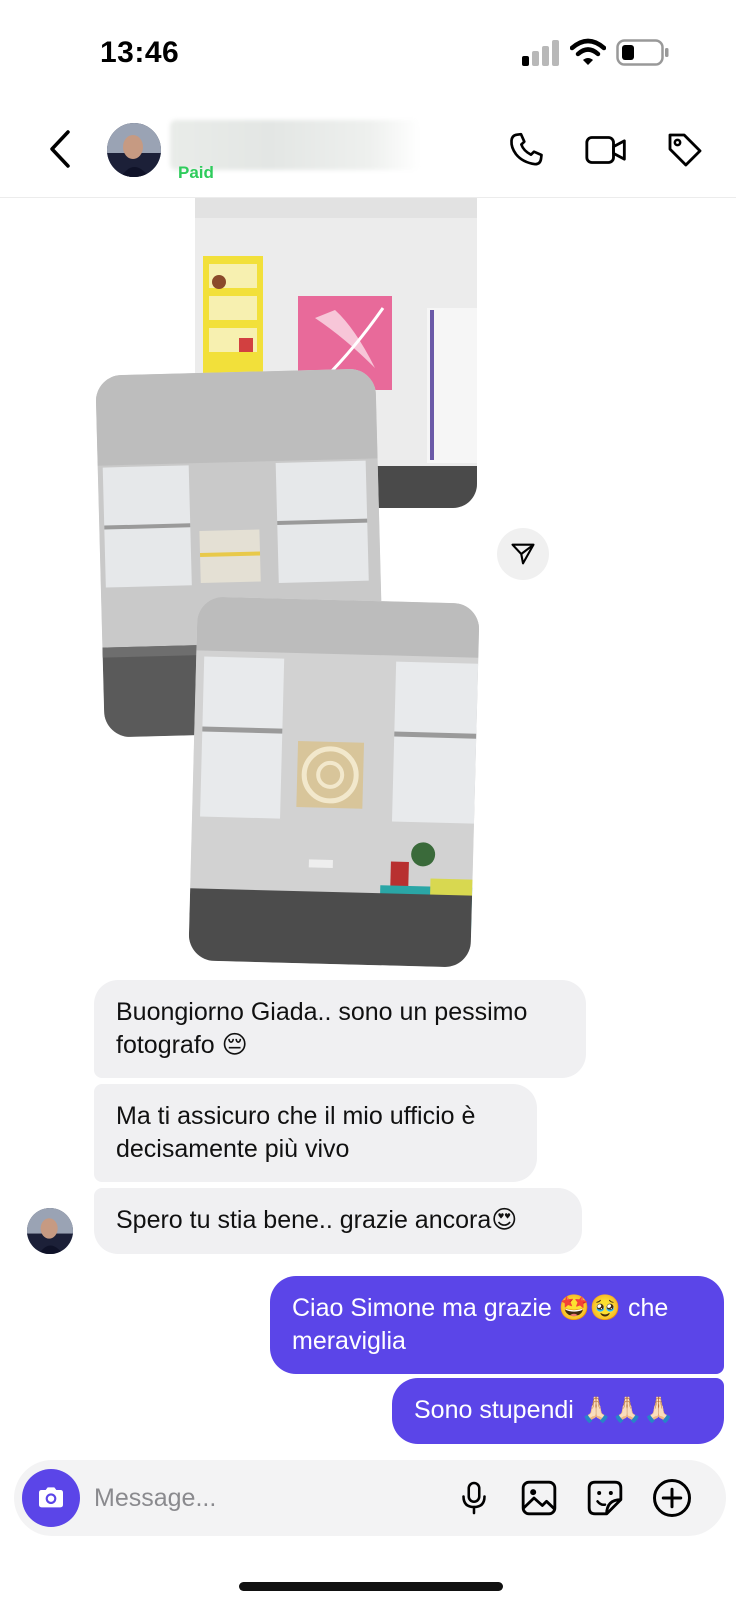 This screenshot has height=1600, width=736. I want to click on battery-icon, so click(642, 52).